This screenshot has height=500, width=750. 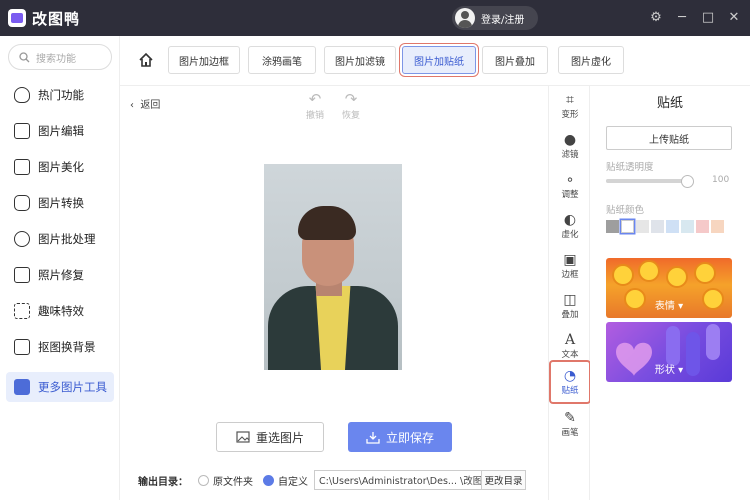 What do you see at coordinates (570, 424) in the screenshot?
I see `tool-brush: ✎ 画笔` at bounding box center [570, 424].